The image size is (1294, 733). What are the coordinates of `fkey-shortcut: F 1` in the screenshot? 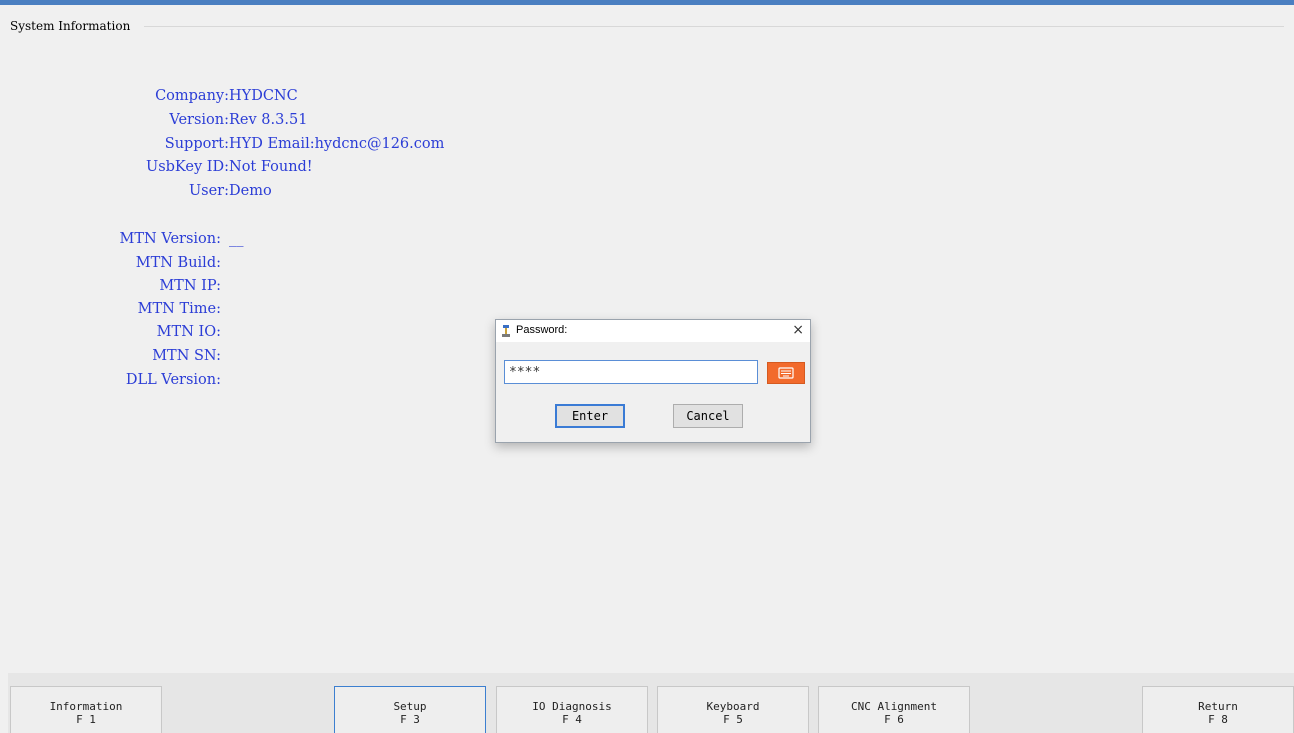 It's located at (86, 719).